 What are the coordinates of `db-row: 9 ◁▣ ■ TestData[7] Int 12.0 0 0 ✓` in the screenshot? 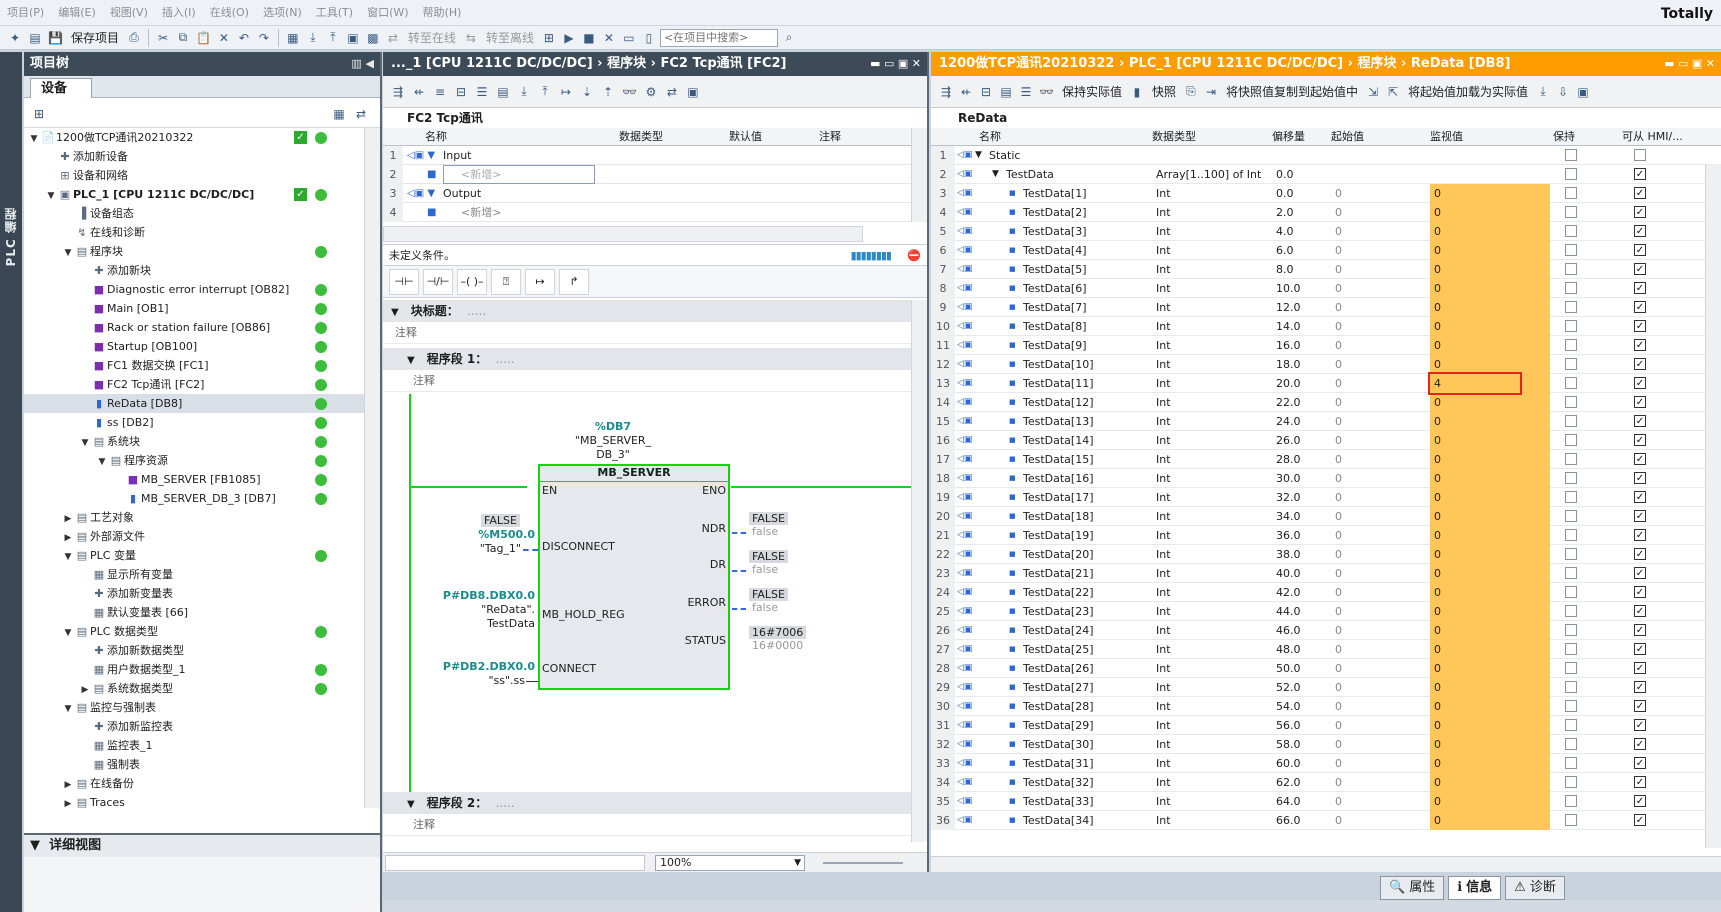 It's located at (1326, 307).